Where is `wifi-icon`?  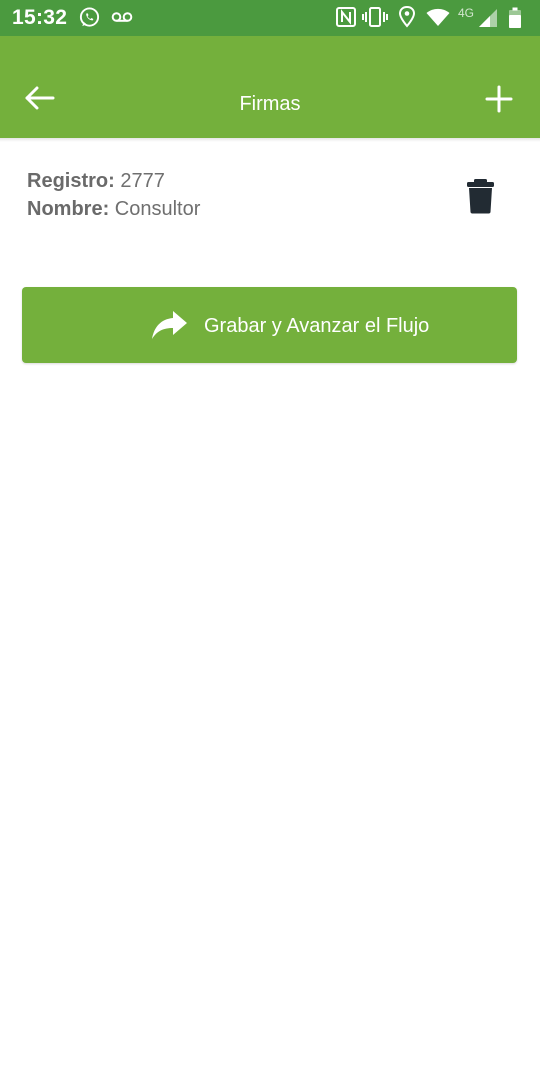 wifi-icon is located at coordinates (438, 20).